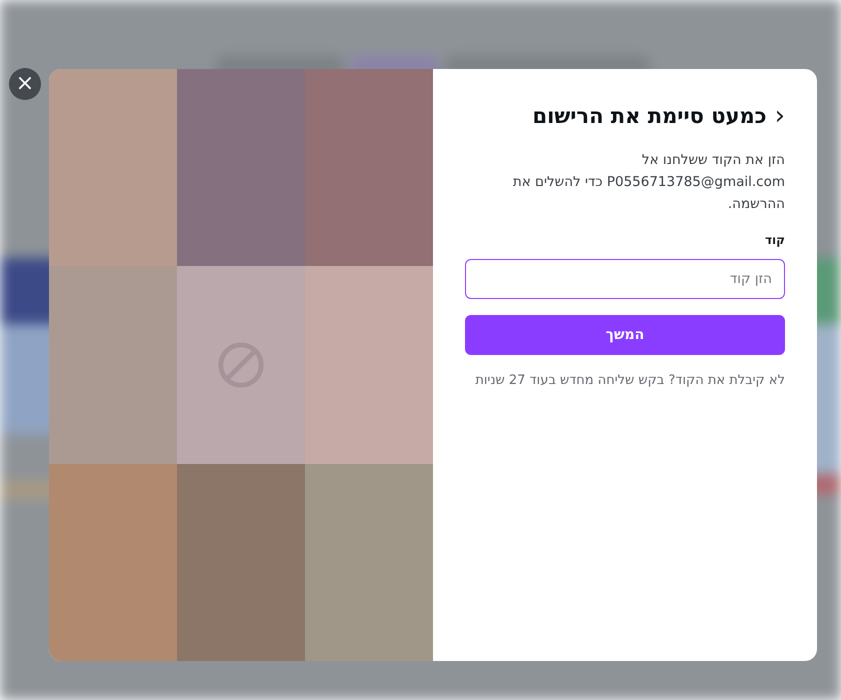 This screenshot has height=700, width=841. Describe the element at coordinates (648, 182) in the screenshot. I see `instructions-text: הזן את הקוד ששלחנו אל P0556713785@gmail.com כדי להשלים את ההרשמה.` at that location.